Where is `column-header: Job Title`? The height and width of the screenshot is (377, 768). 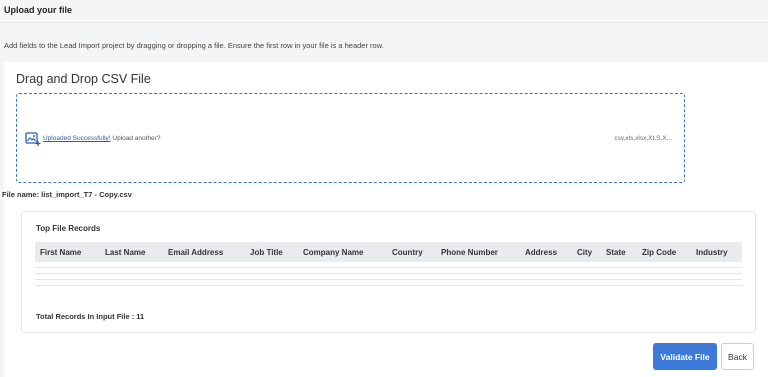
column-header: Job Title is located at coordinates (266, 252).